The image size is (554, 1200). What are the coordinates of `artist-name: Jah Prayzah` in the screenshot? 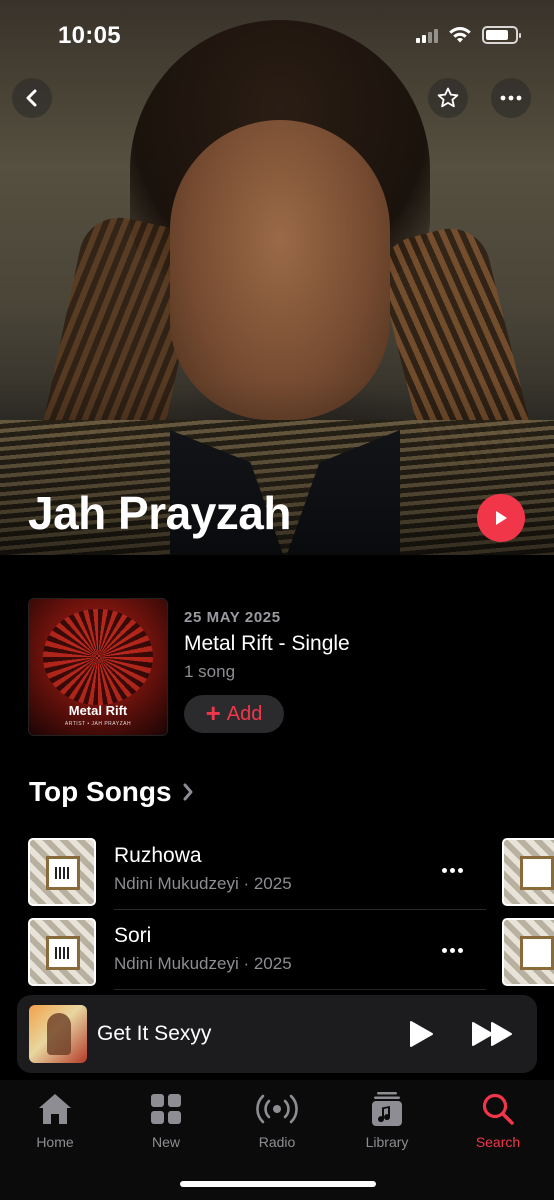 It's located at (159, 513).